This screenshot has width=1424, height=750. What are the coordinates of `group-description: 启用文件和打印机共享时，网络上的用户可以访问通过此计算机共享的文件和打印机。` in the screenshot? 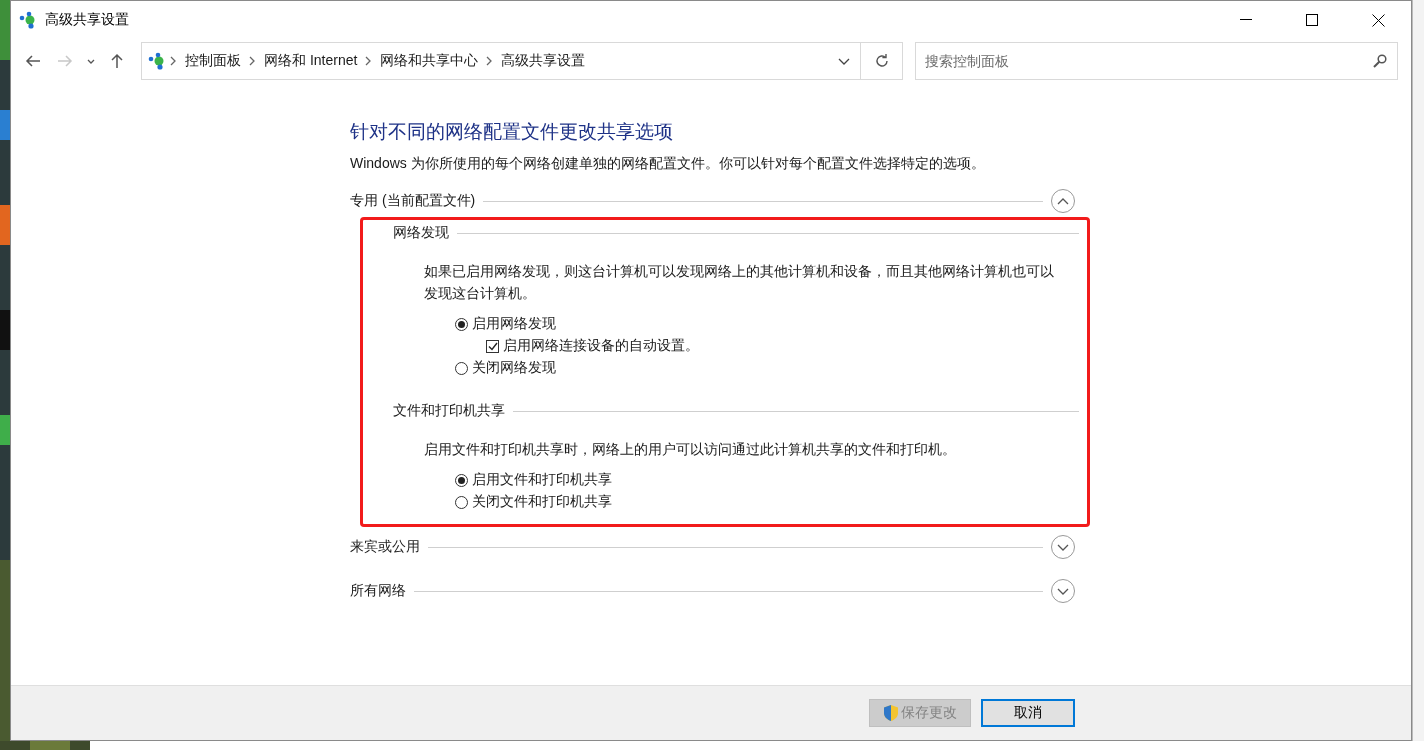 It's located at (690, 449).